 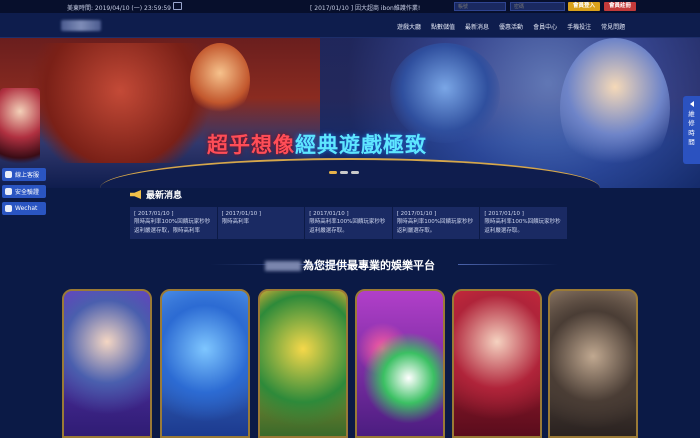 I want to click on nav-menu: 遊戲大廳 點數儲值 最新消息 優惠活動 會員中心 手機投注 常見問題, so click(x=516, y=26).